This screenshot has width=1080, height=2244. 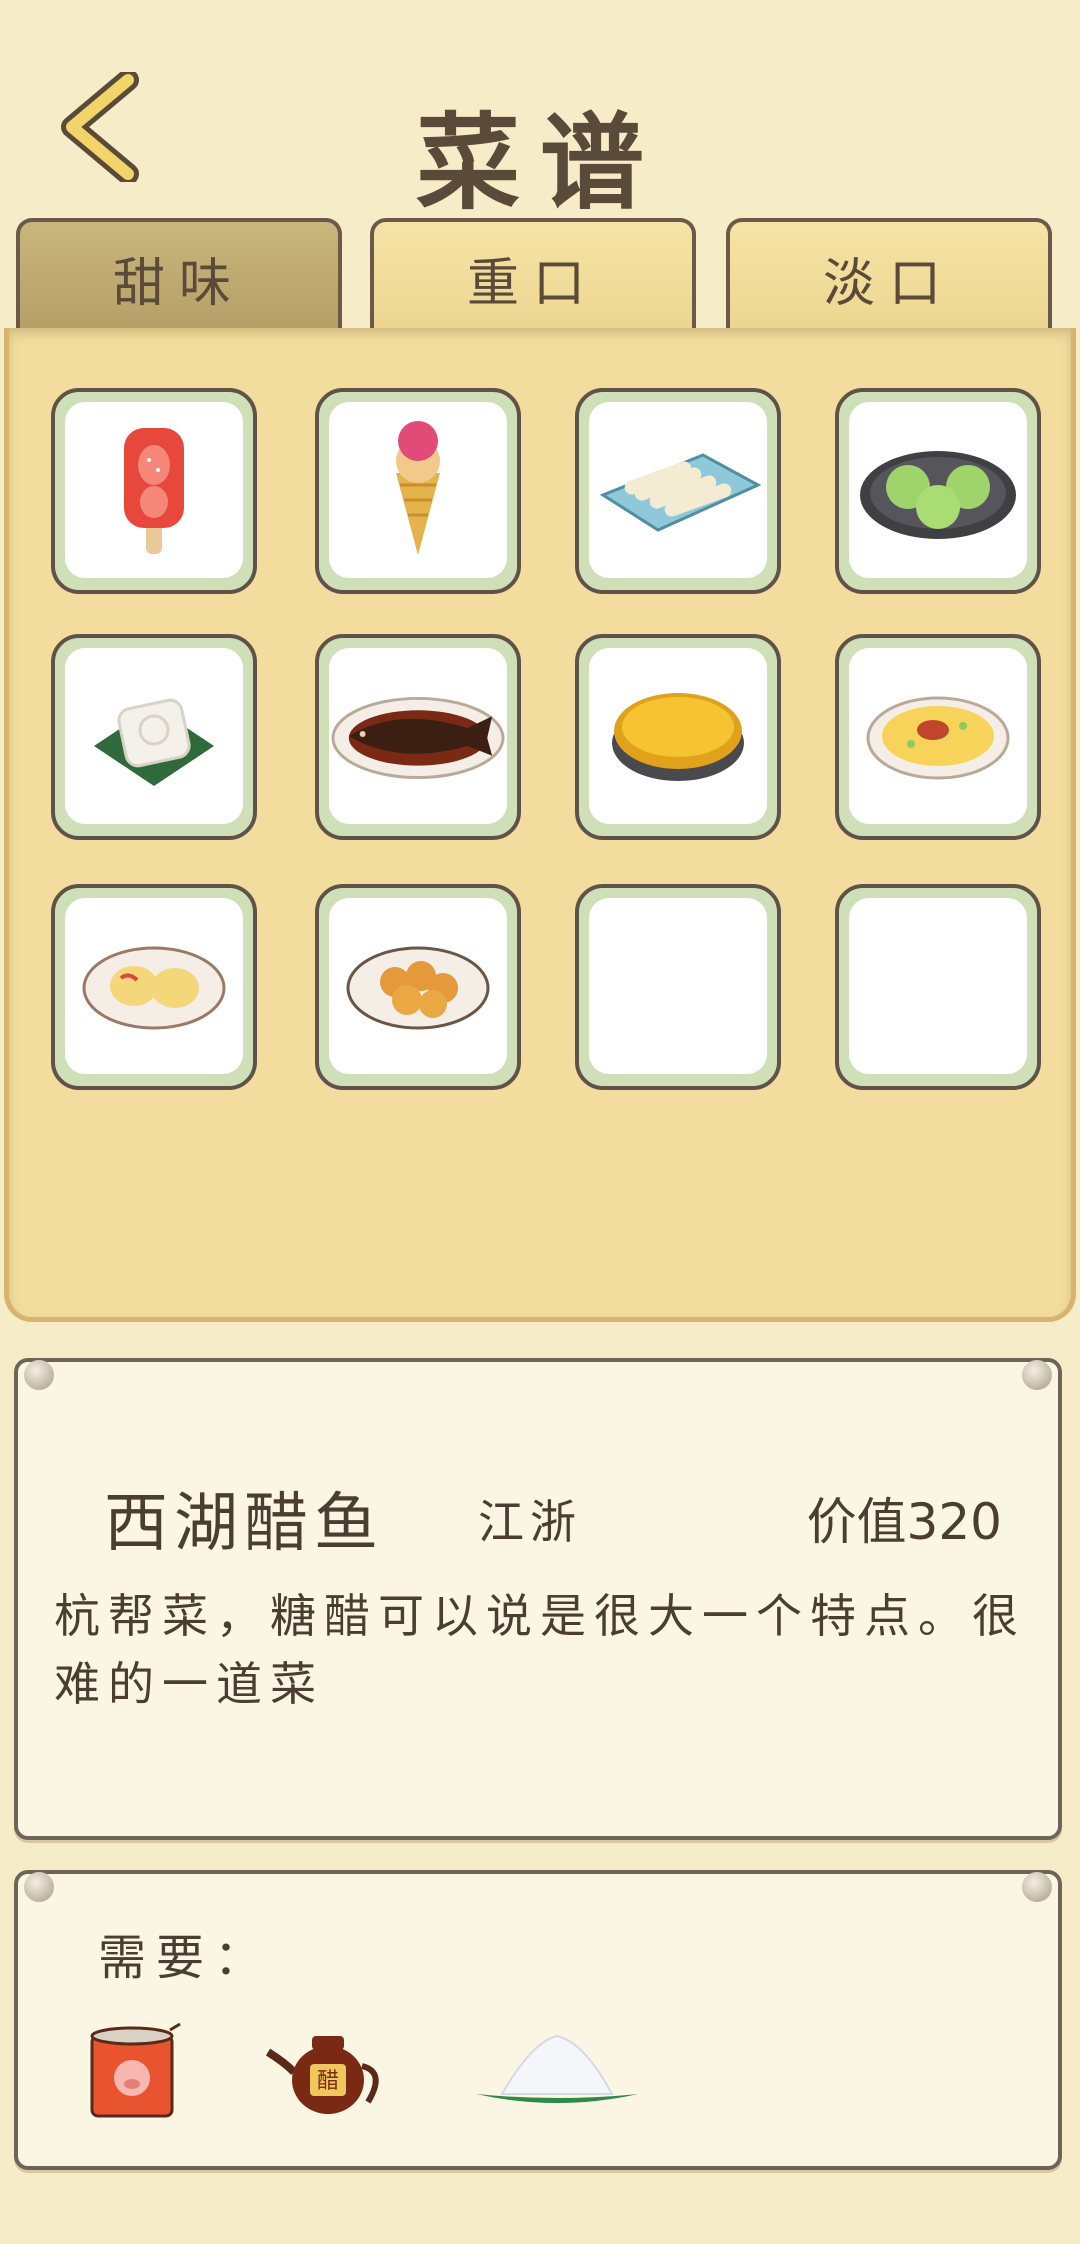 What do you see at coordinates (244, 1524) in the screenshot?
I see `dish-name: 西湖醋鱼` at bounding box center [244, 1524].